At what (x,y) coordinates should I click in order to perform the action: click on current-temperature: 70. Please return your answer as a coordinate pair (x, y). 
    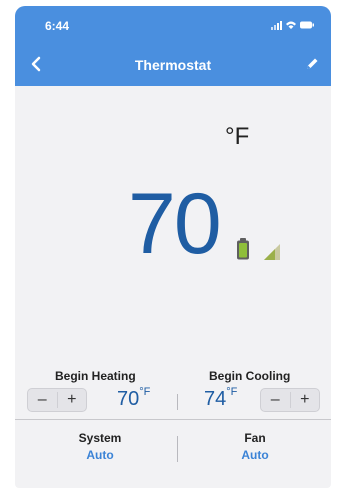
    Looking at the image, I should click on (175, 224).